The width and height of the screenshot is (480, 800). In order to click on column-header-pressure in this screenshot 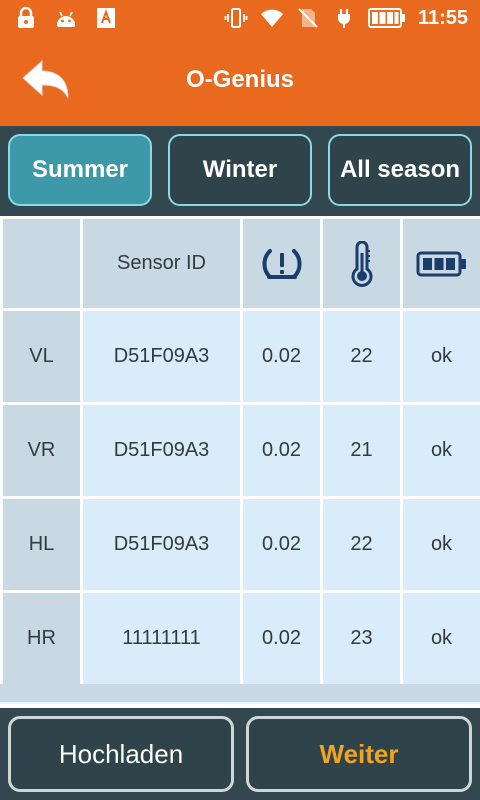, I will do `click(281, 263)`.